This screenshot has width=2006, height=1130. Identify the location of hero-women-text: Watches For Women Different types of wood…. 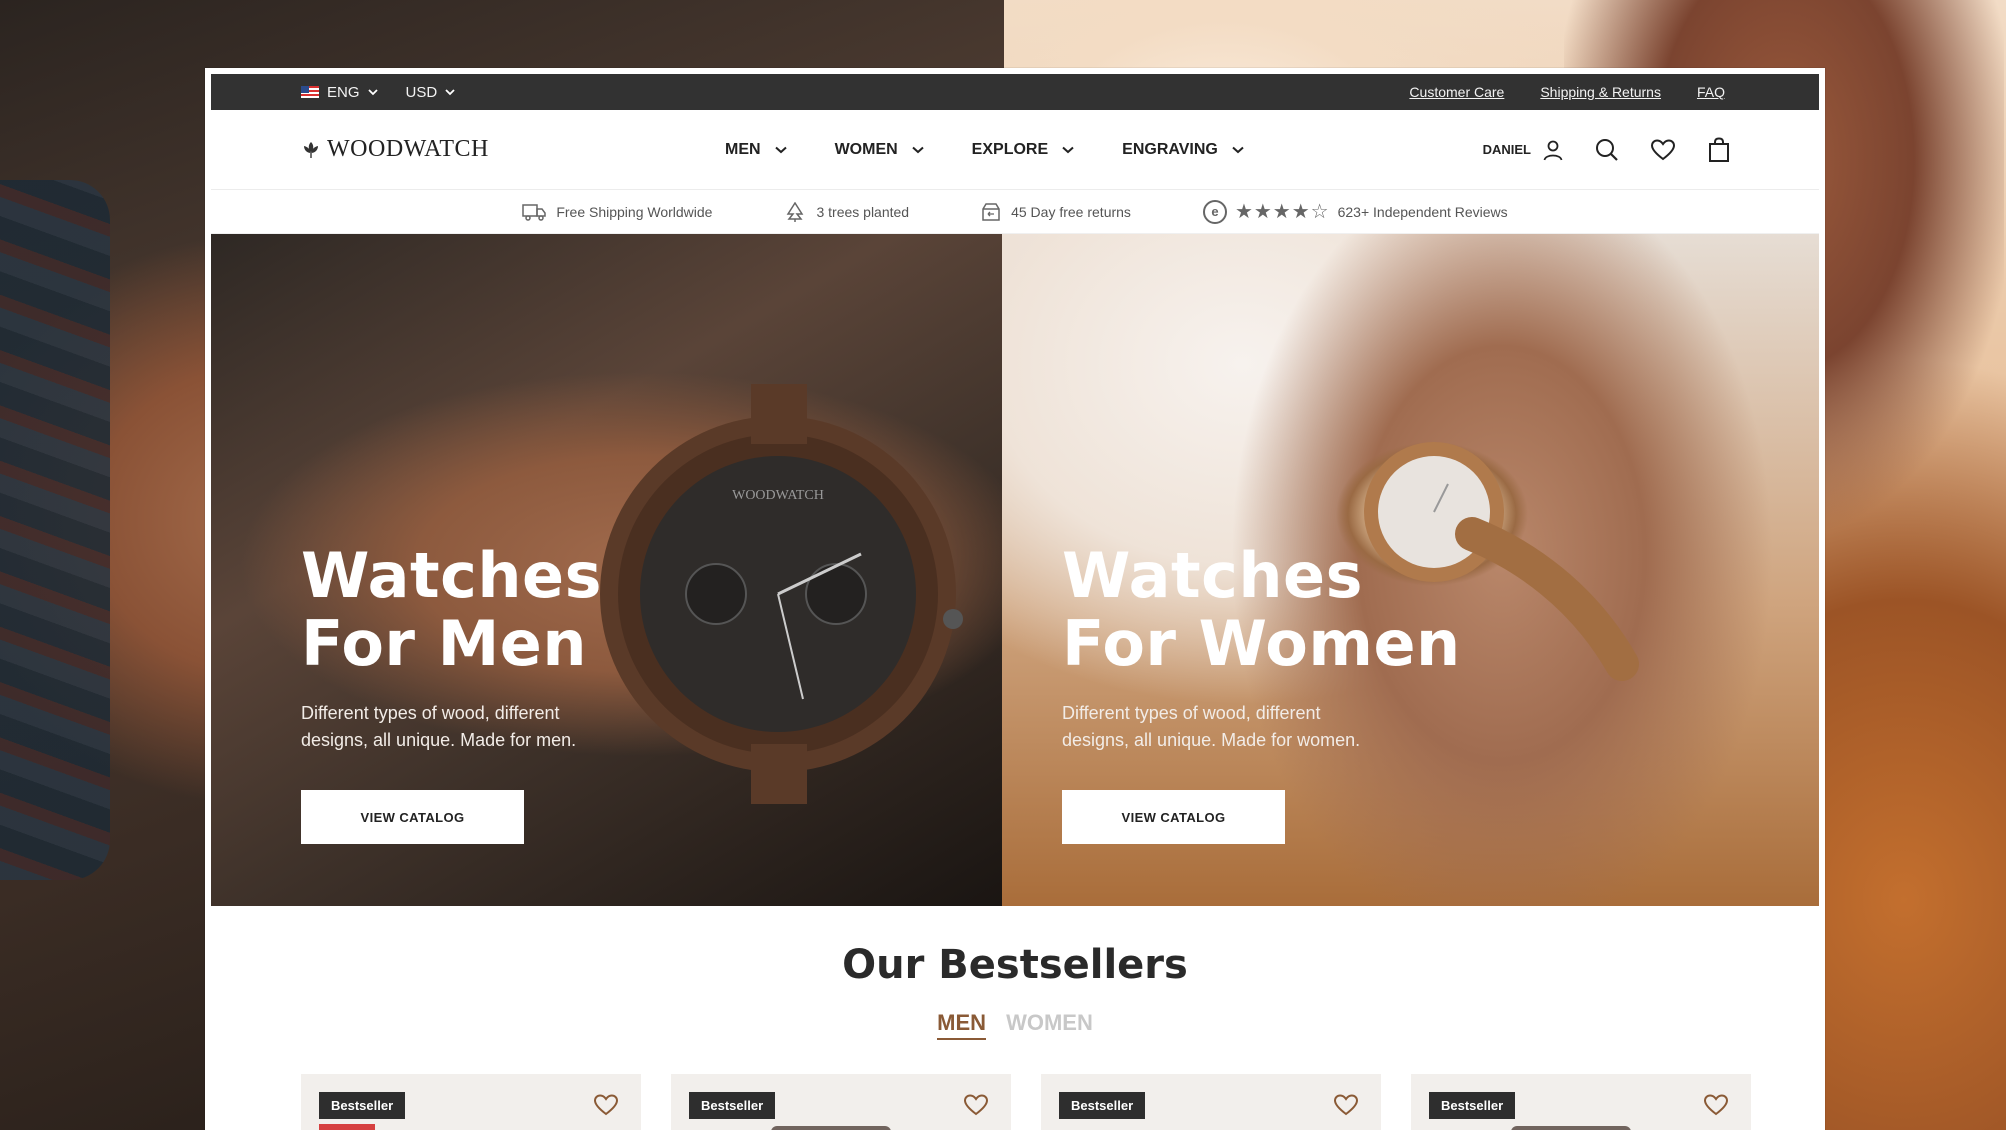
(1261, 693).